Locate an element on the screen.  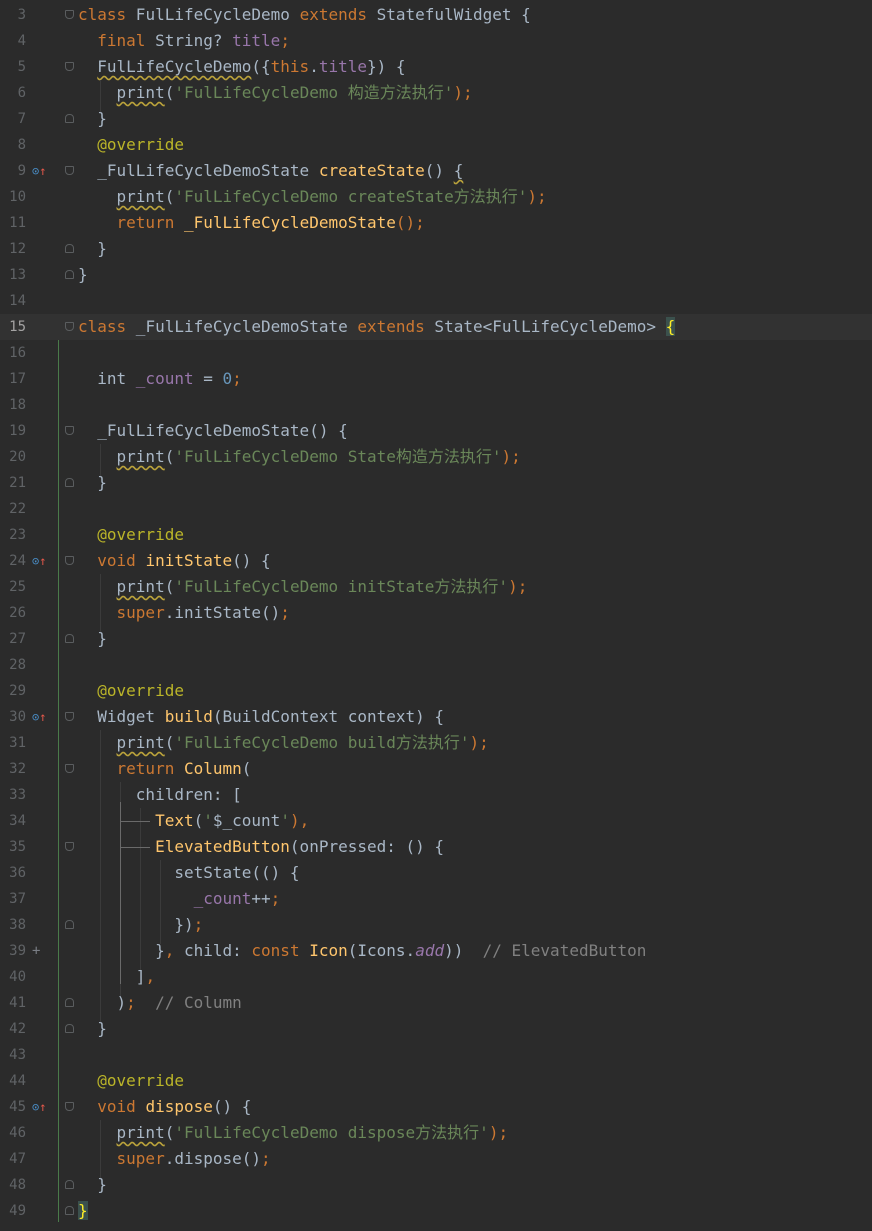
code-line: 42 } is located at coordinates (436, 1029).